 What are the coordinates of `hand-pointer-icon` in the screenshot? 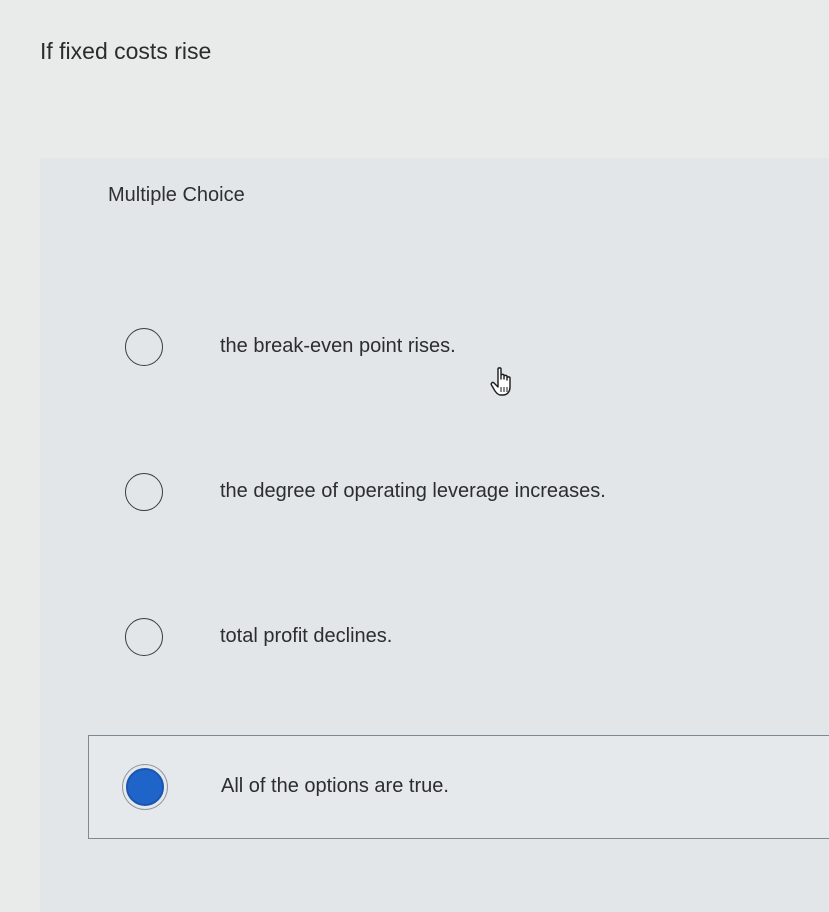 It's located at (500, 381).